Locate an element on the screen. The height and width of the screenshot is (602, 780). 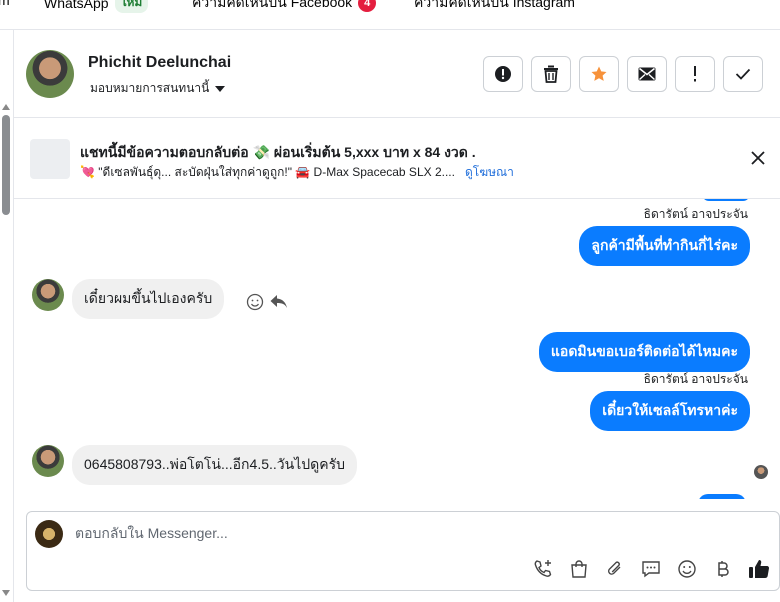
tab-partial: m is located at coordinates (5, 4).